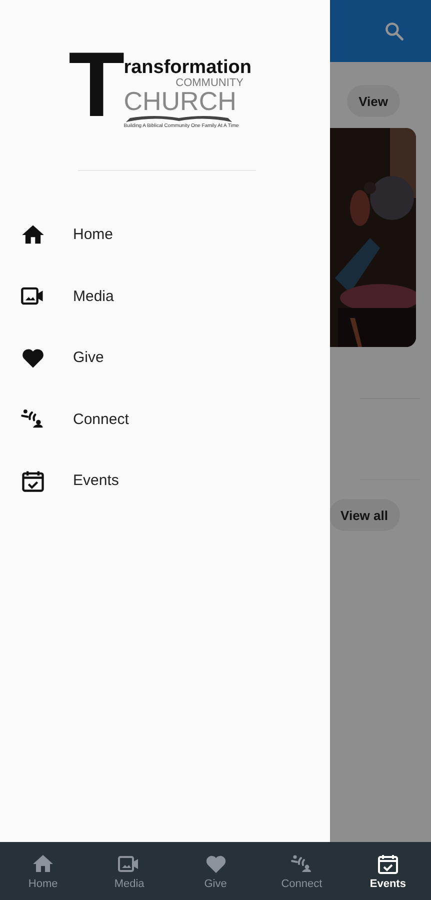 The height and width of the screenshot is (900, 431). What do you see at coordinates (180, 101) in the screenshot?
I see `logo-name: CHURCH` at bounding box center [180, 101].